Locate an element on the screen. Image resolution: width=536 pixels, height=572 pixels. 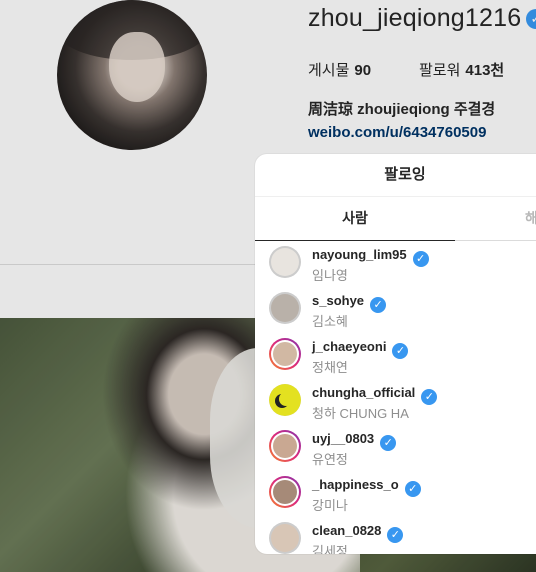
username-text: chungha_official is located at coordinates (364, 392).